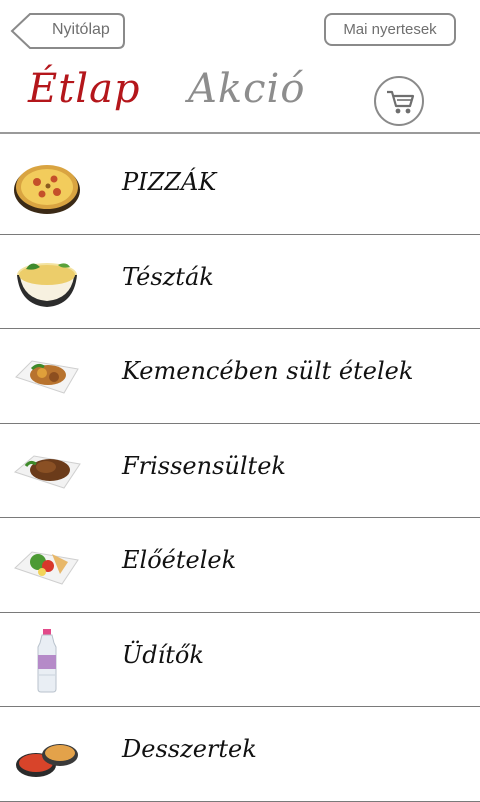 The width and height of the screenshot is (480, 802). Describe the element at coordinates (390, 29) in the screenshot. I see `daily-winners-button: Mai nyertesek` at that location.